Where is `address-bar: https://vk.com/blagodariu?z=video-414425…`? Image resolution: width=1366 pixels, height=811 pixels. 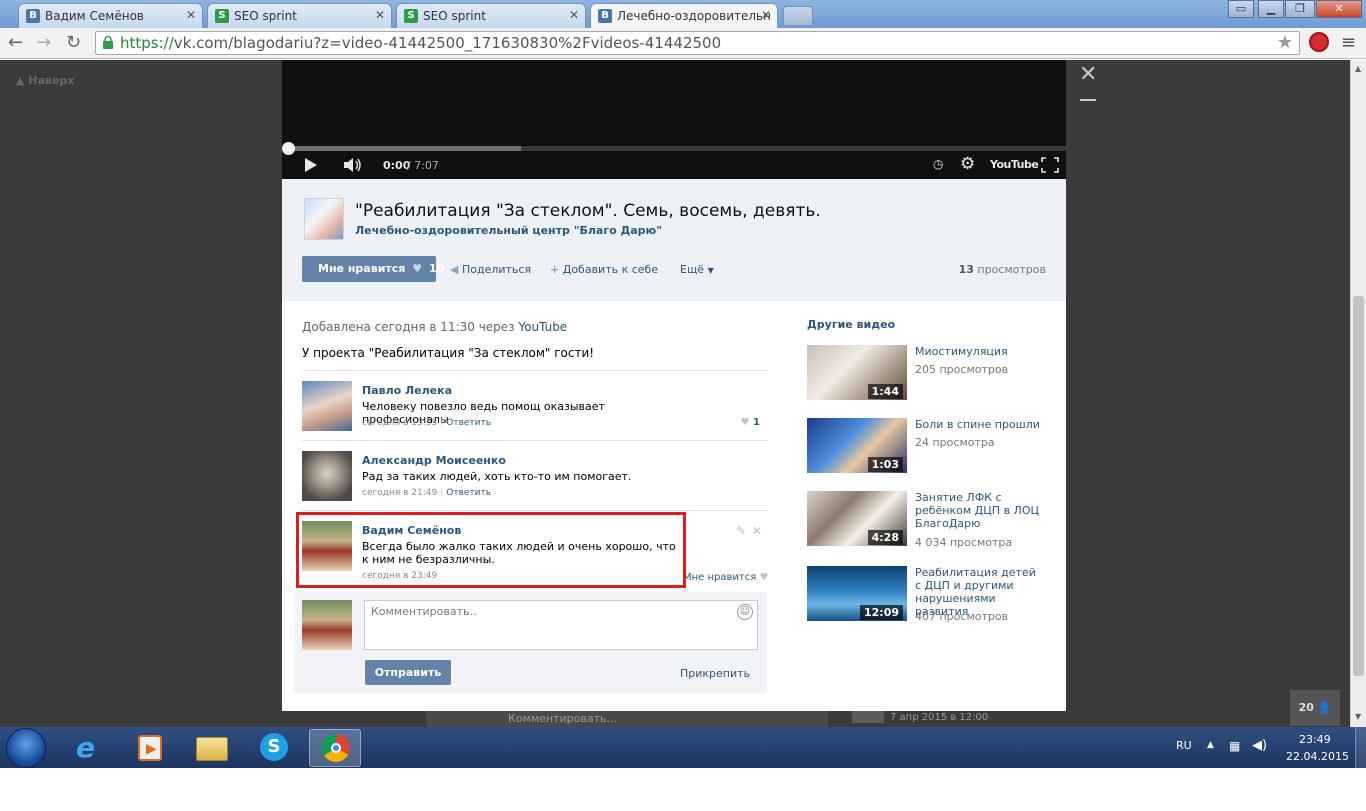
address-bar: https://vk.com/blagodariu?z=video-414425… is located at coordinates (697, 43).